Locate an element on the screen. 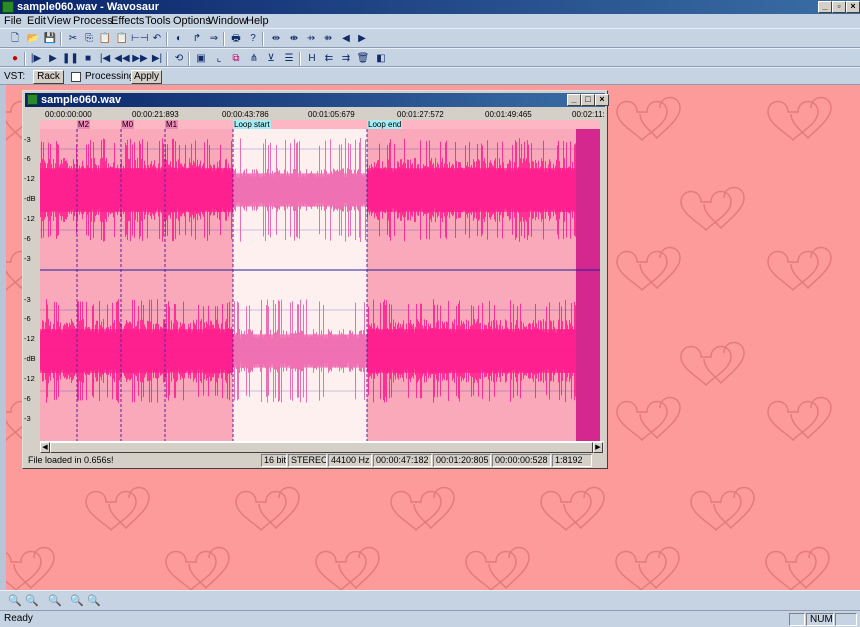 The width and height of the screenshot is (860, 627). copy-icon: ⎘ is located at coordinates (89, 39).